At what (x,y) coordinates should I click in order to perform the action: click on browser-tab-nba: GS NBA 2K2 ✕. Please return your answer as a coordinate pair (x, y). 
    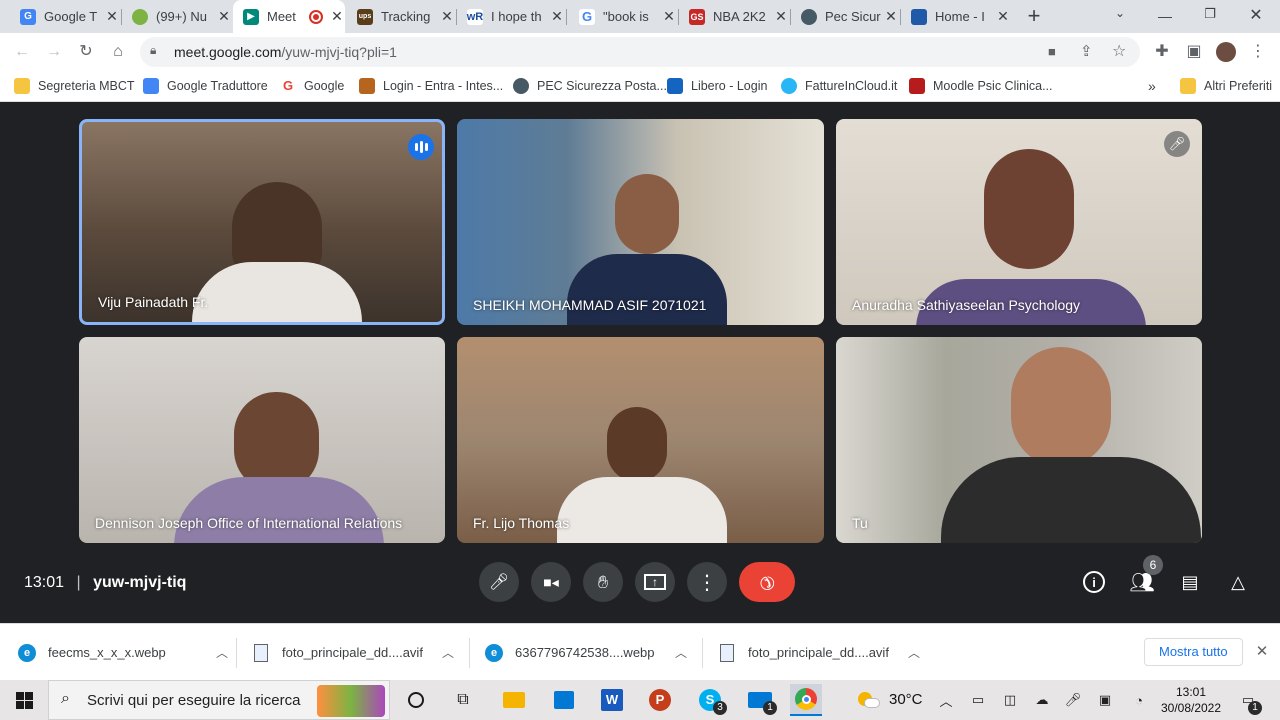
    Looking at the image, I should click on (734, 16).